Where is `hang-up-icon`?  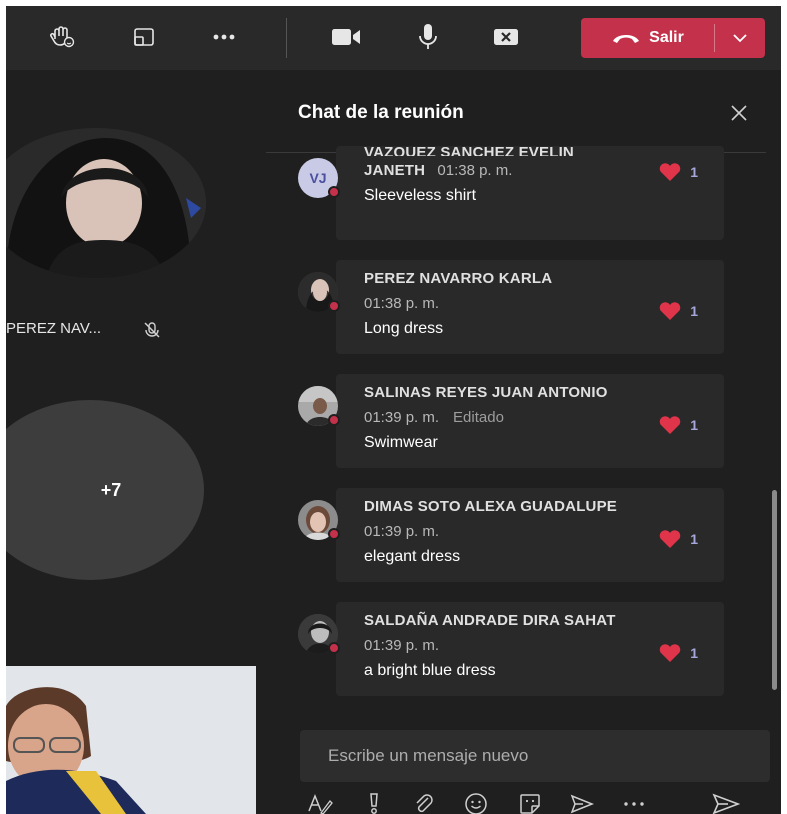 hang-up-icon is located at coordinates (626, 39).